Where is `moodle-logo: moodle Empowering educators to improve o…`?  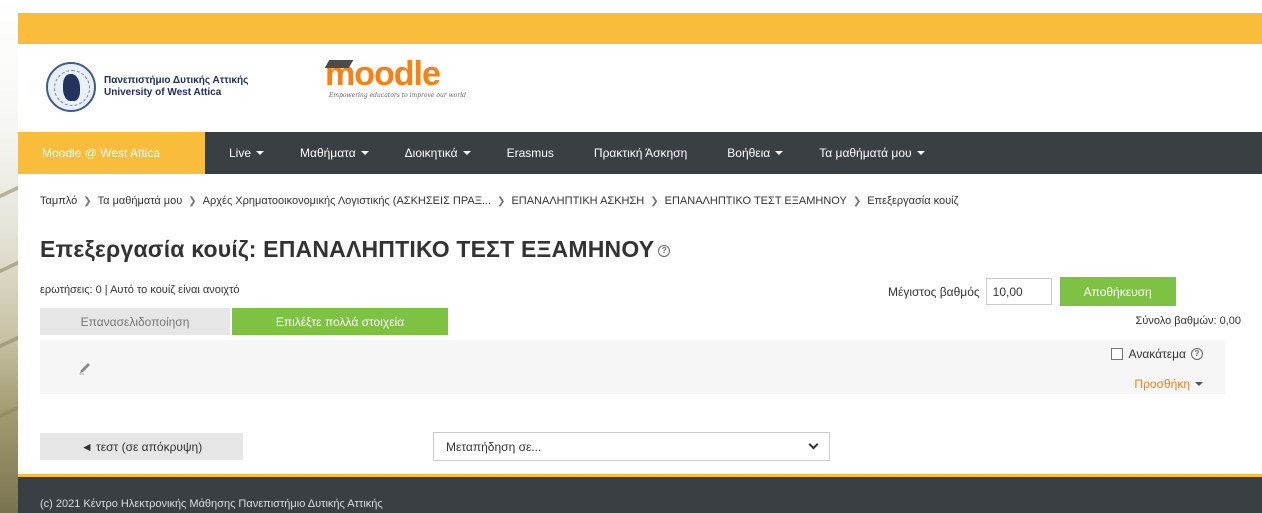
moodle-logo: moodle Empowering educators to improve o… is located at coordinates (395, 77).